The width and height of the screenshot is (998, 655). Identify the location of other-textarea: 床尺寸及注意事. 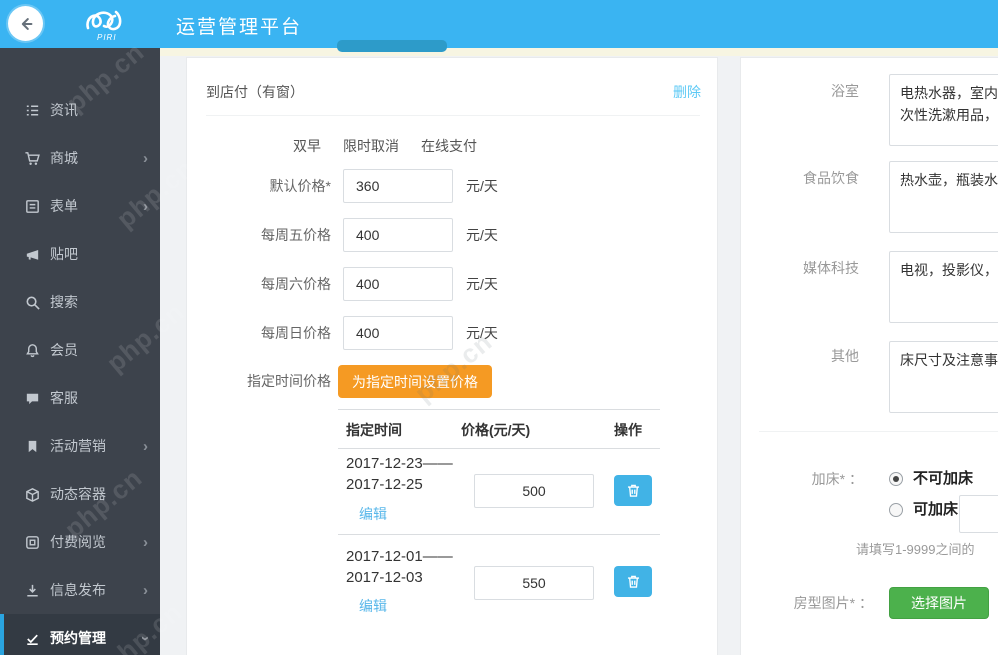
(943, 377).